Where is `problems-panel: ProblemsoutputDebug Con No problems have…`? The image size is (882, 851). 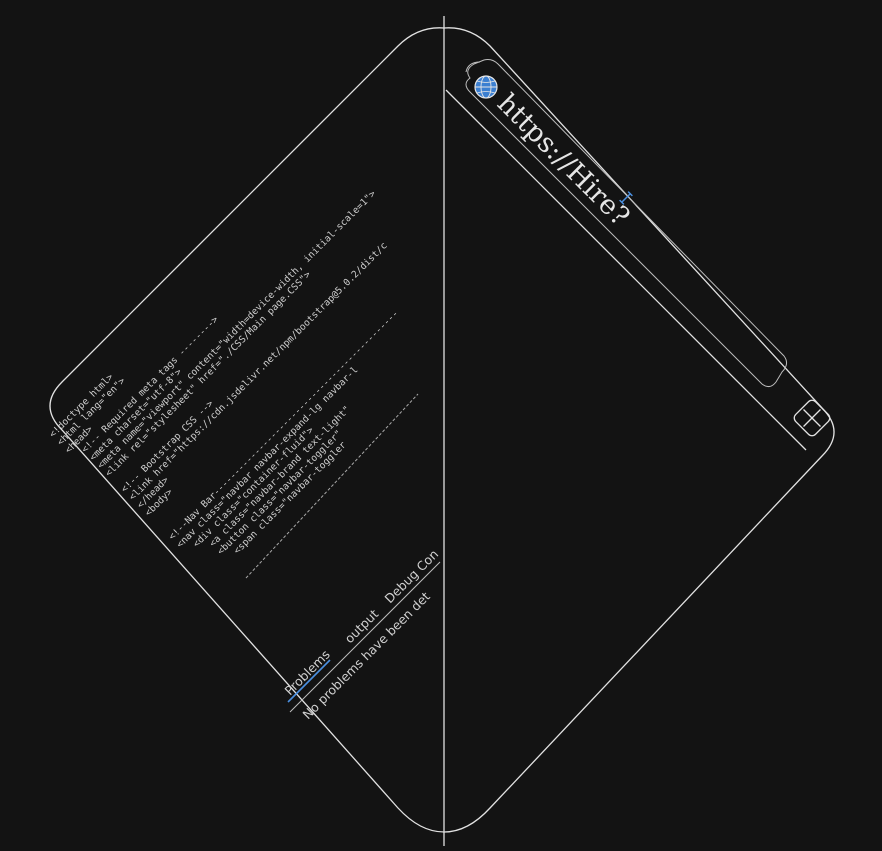 problems-panel: ProblemsoutputDebug Con No problems have… is located at coordinates (362, 634).